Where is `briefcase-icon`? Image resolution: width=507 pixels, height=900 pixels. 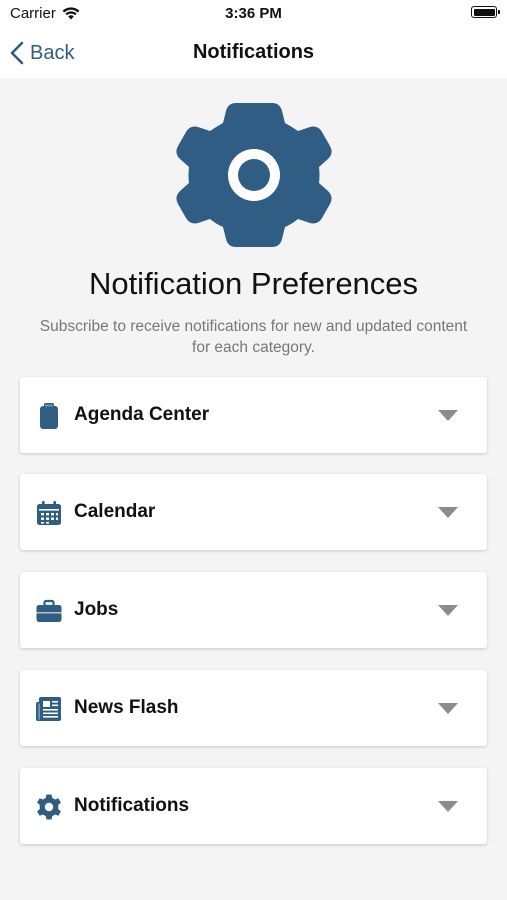 briefcase-icon is located at coordinates (49, 610).